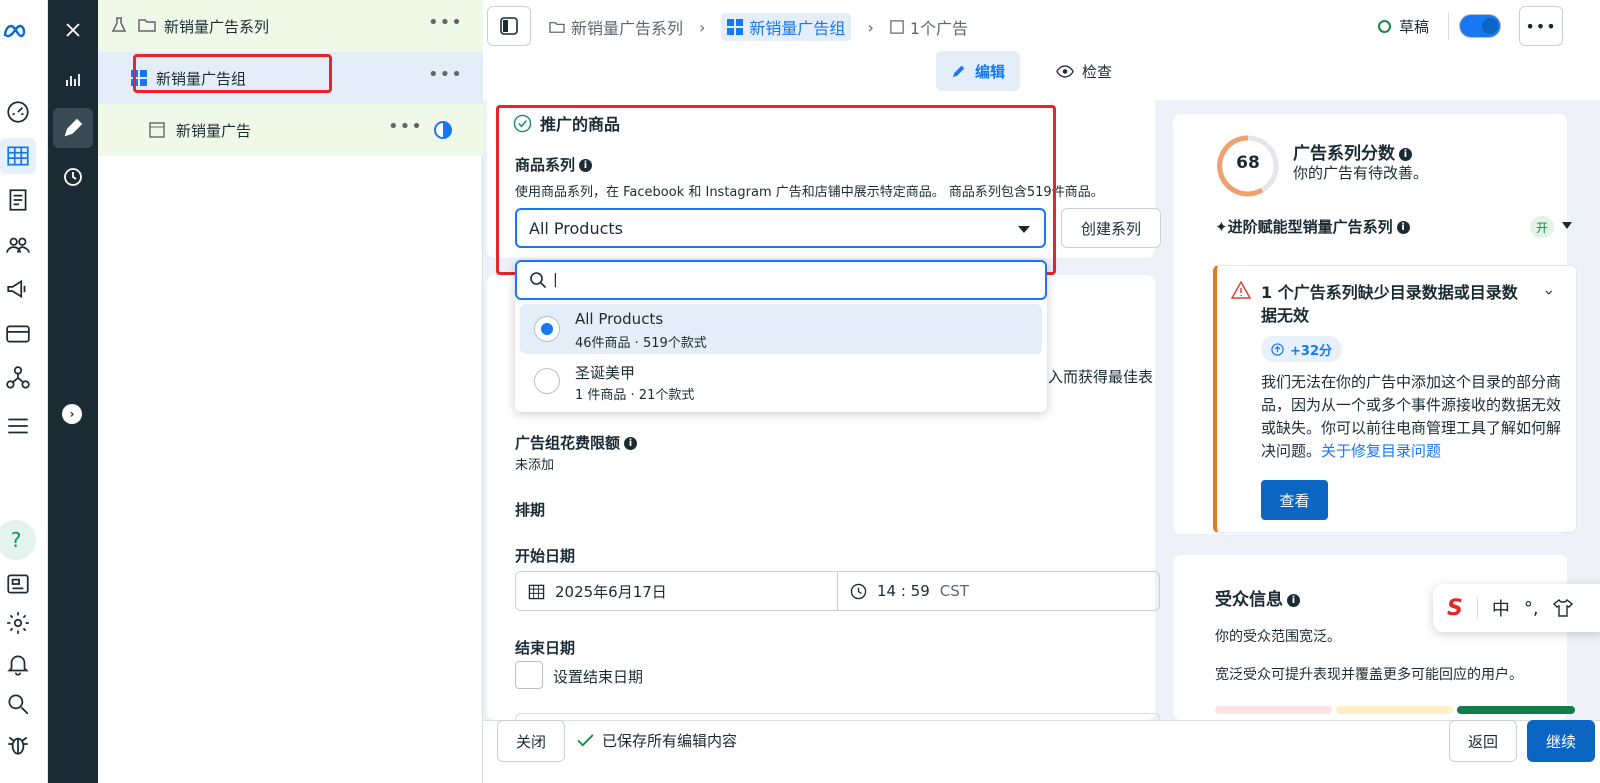 The image size is (1600, 783). What do you see at coordinates (18, 289) in the screenshot?
I see `megaphone-icon` at bounding box center [18, 289].